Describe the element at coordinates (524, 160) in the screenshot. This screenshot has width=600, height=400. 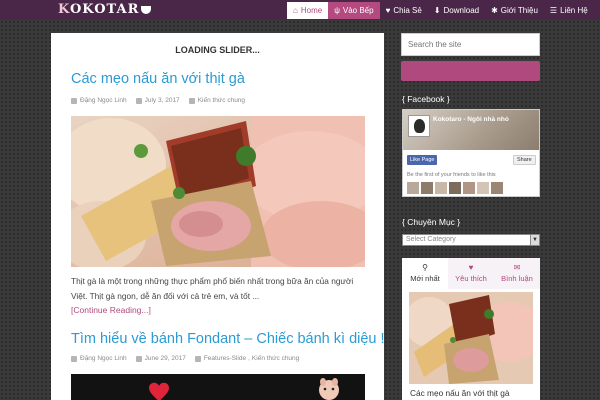
I see `facebook-share-button: Share` at that location.